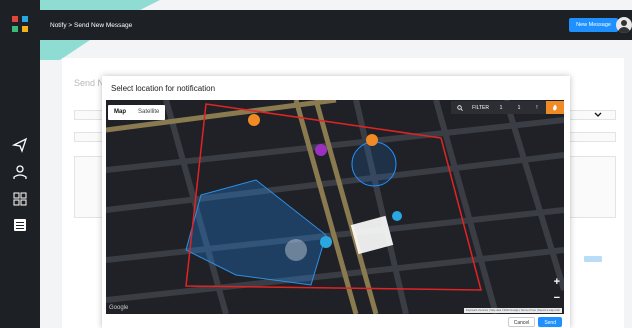 The height and width of the screenshot is (328, 632). I want to click on modal-footer: Cancel Send, so click(534, 322).